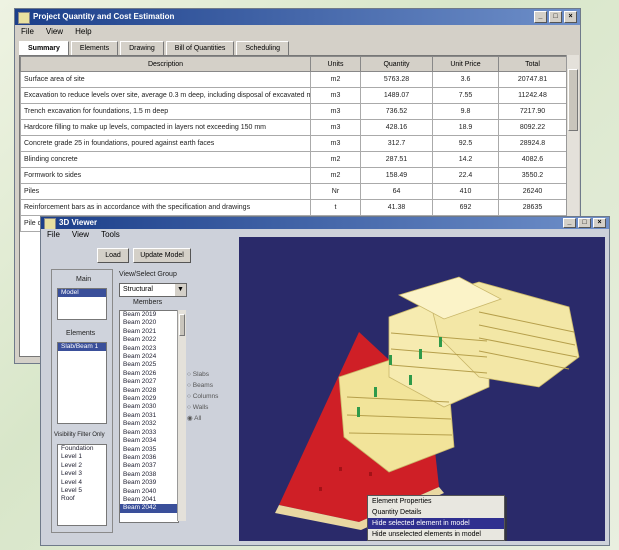 The image size is (619, 550). Describe the element at coordinates (200, 48) in the screenshot. I see `tab-bill-of-quantities: Bill of Quantities` at that location.